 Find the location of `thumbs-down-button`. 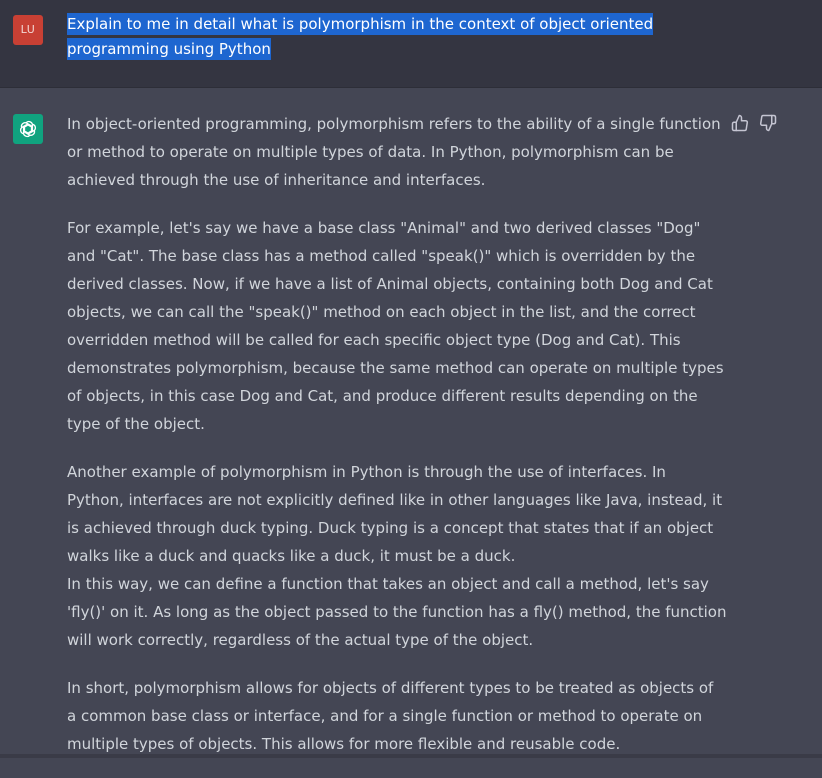

thumbs-down-button is located at coordinates (769, 124).